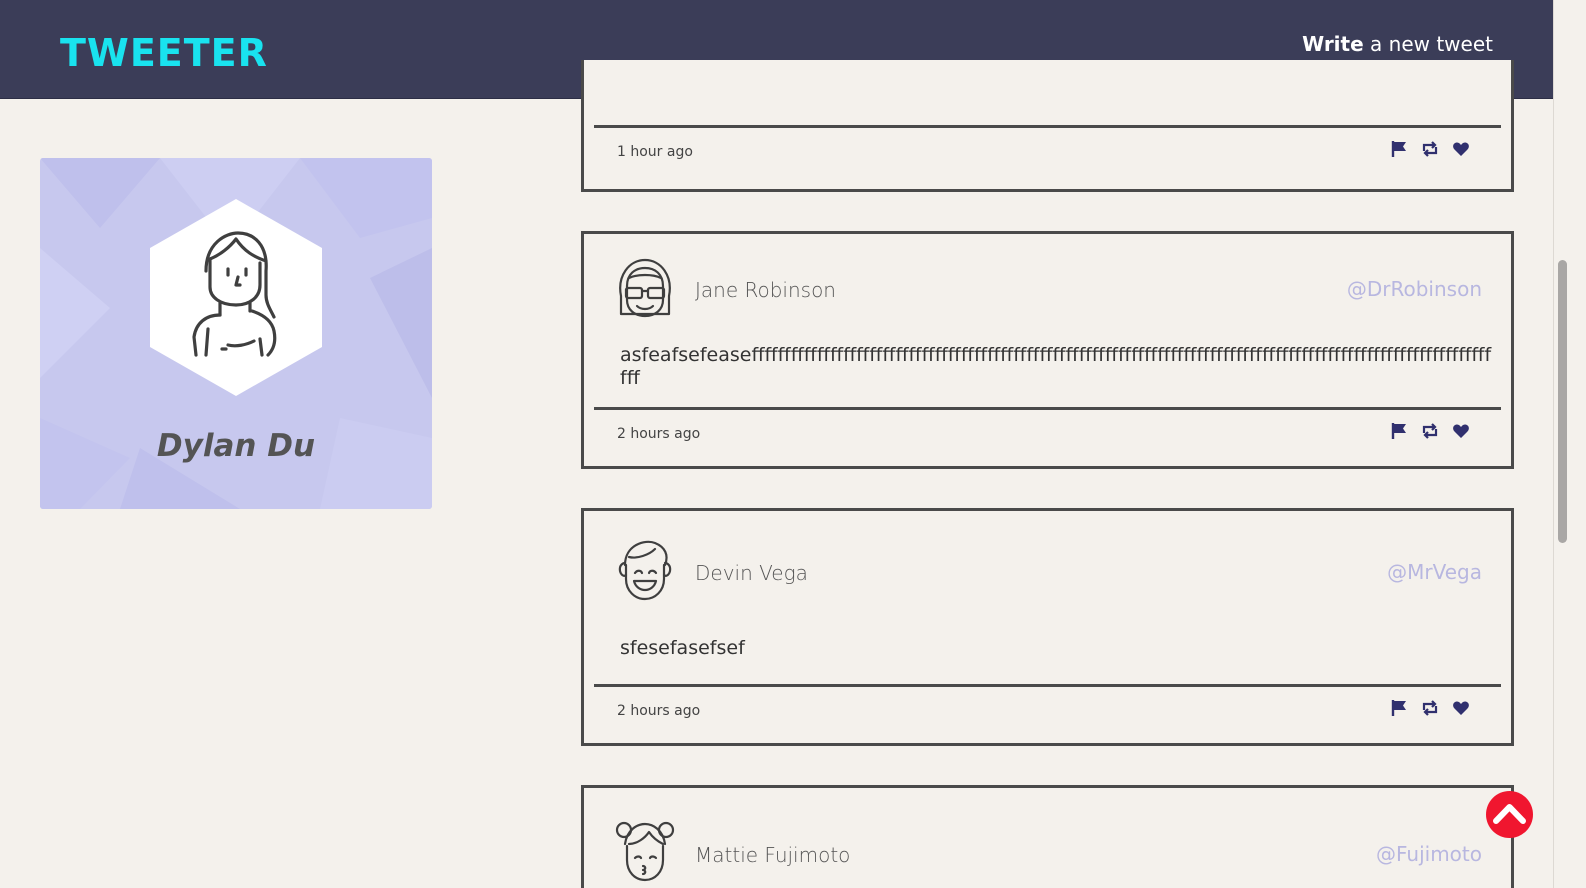 This screenshot has width=1586, height=888. I want to click on brand-logo: TWEETER, so click(164, 53).